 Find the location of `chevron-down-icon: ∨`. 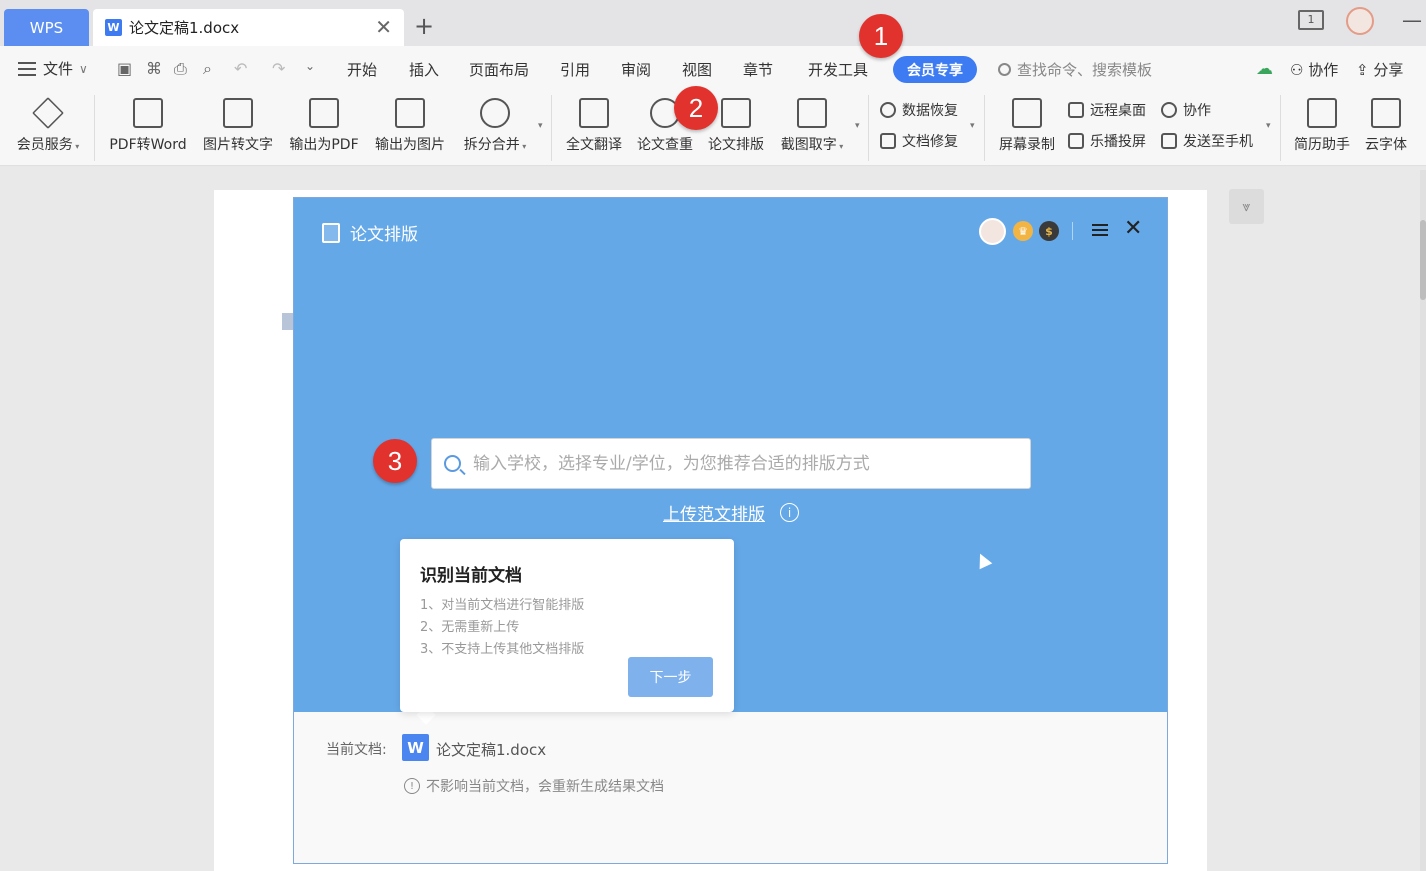

chevron-down-icon: ∨ is located at coordinates (83, 68).